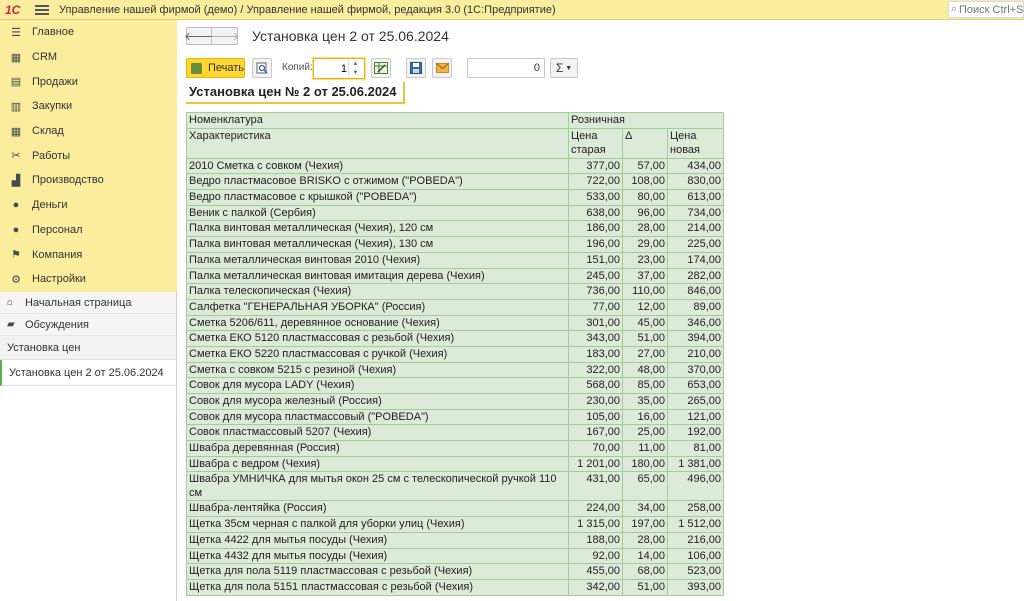 The image size is (1024, 601). What do you see at coordinates (695, 197) in the screenshot?
I see `cell-price-new: 613,00` at bounding box center [695, 197].